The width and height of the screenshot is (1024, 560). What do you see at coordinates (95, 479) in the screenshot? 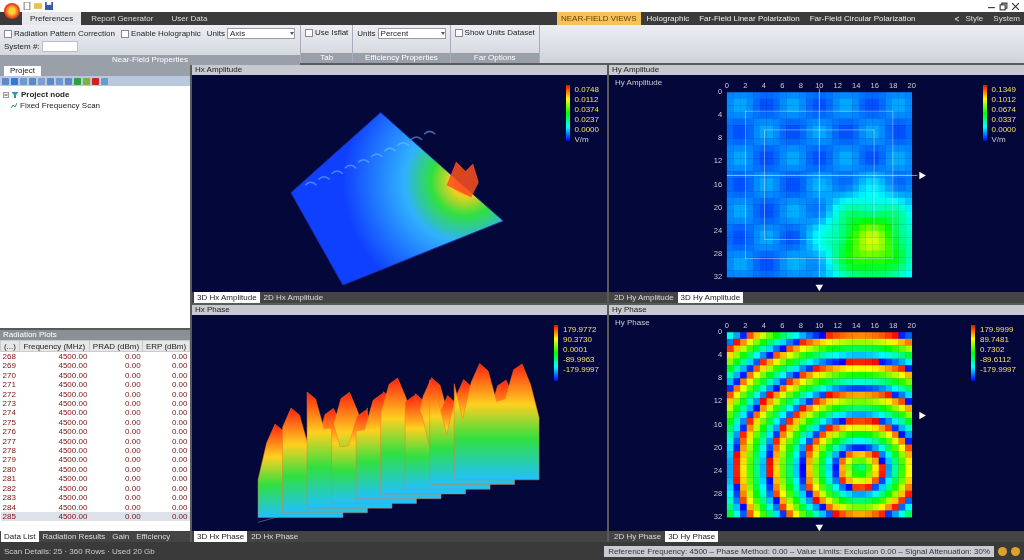
I see `table-row: 281 4500.00 0.00 0.00` at bounding box center [95, 479].